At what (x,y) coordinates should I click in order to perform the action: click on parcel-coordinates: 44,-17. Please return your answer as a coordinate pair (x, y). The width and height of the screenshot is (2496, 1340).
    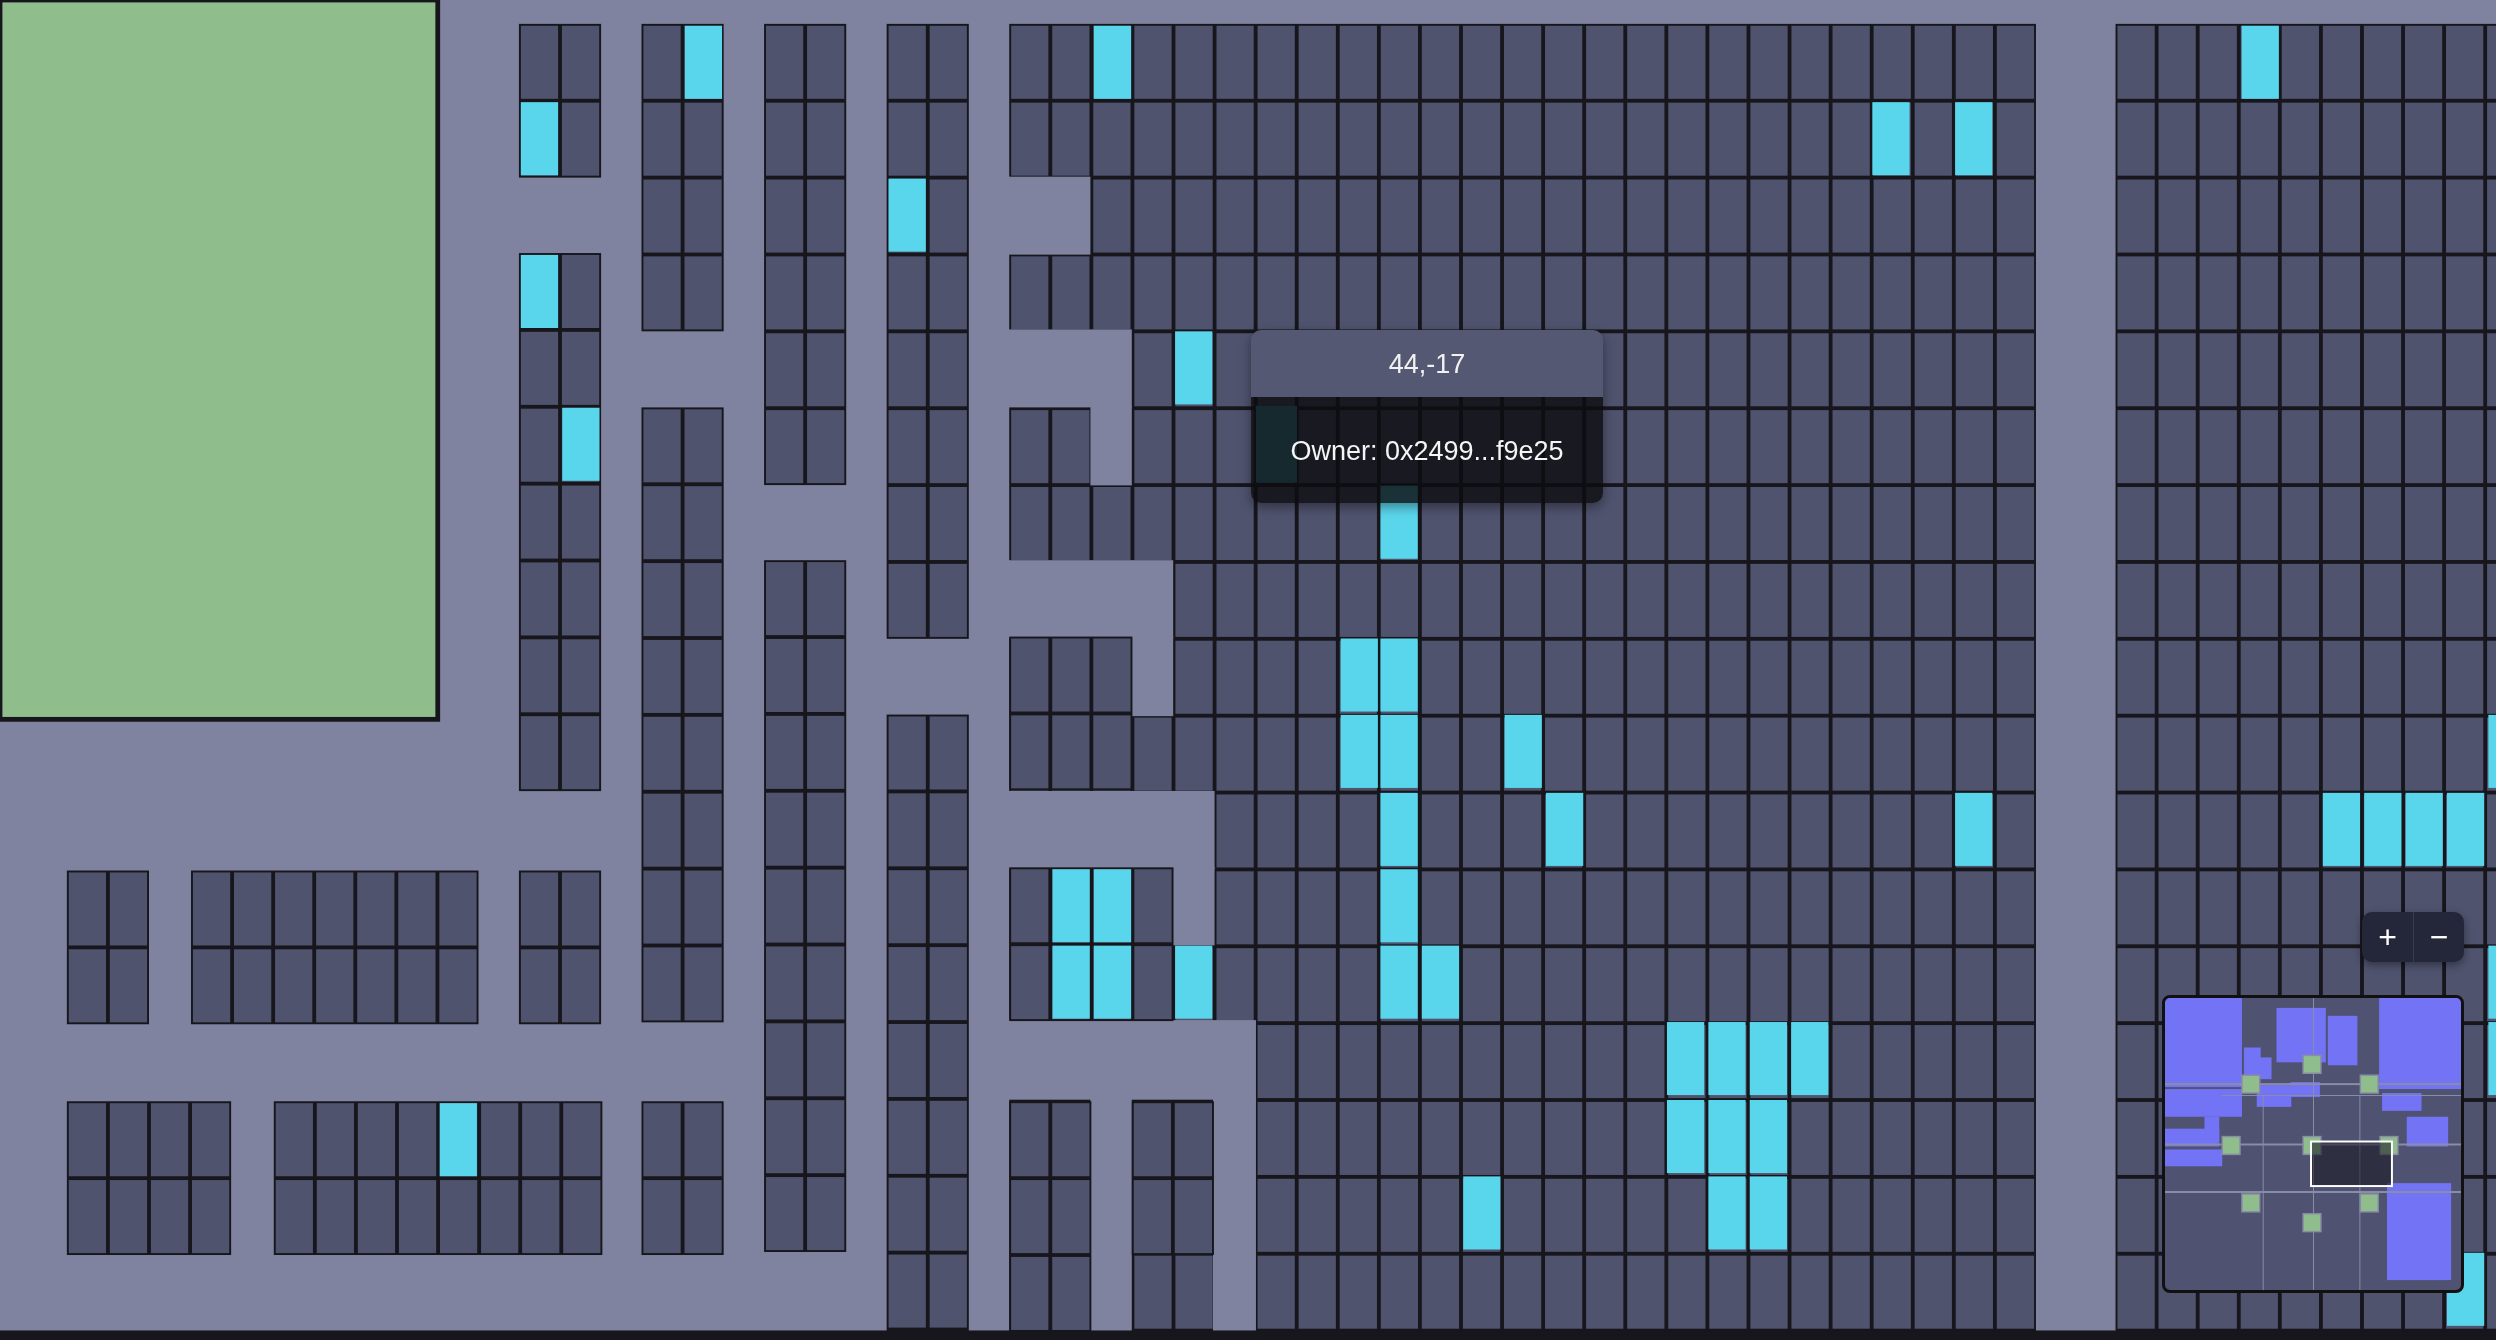
    Looking at the image, I should click on (1427, 363).